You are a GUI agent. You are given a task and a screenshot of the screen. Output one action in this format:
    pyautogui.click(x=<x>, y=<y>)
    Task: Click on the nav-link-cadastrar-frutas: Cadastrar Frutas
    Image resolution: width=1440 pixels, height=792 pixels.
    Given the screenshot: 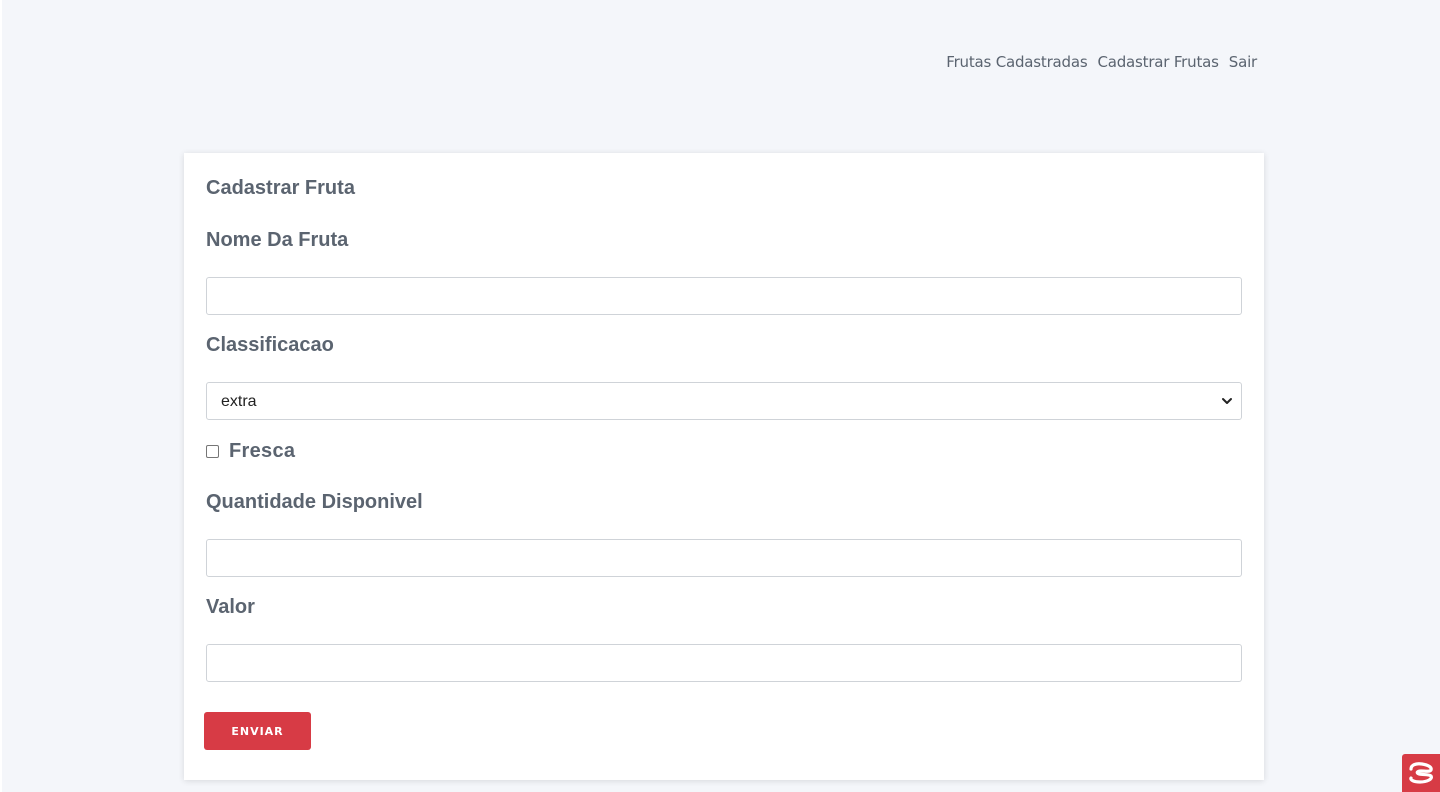 What is the action you would take?
    pyautogui.click(x=1157, y=62)
    